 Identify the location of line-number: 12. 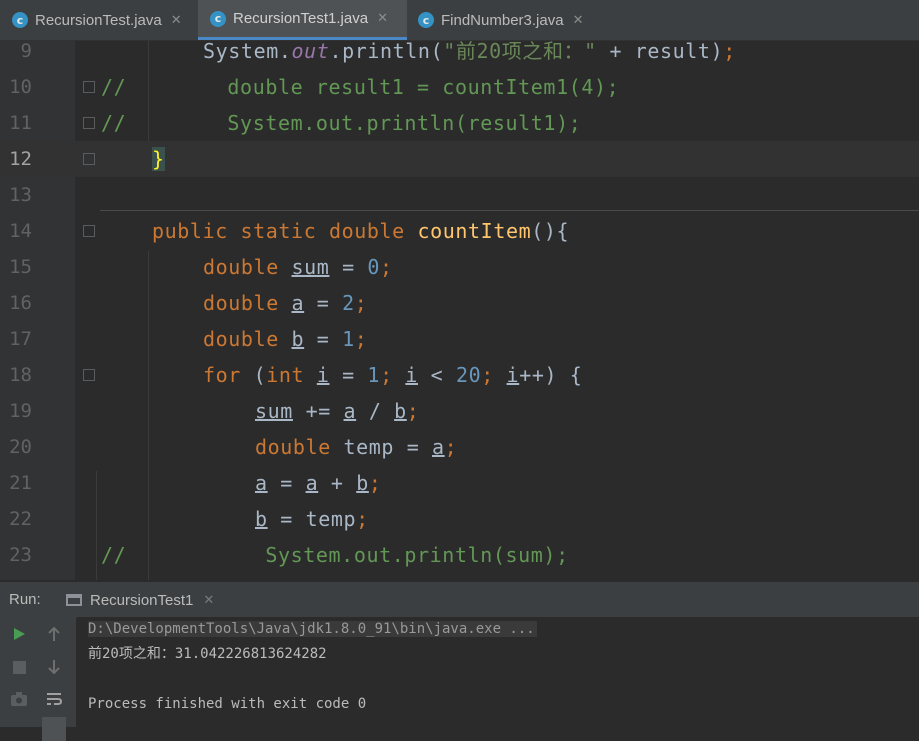
(20, 159).